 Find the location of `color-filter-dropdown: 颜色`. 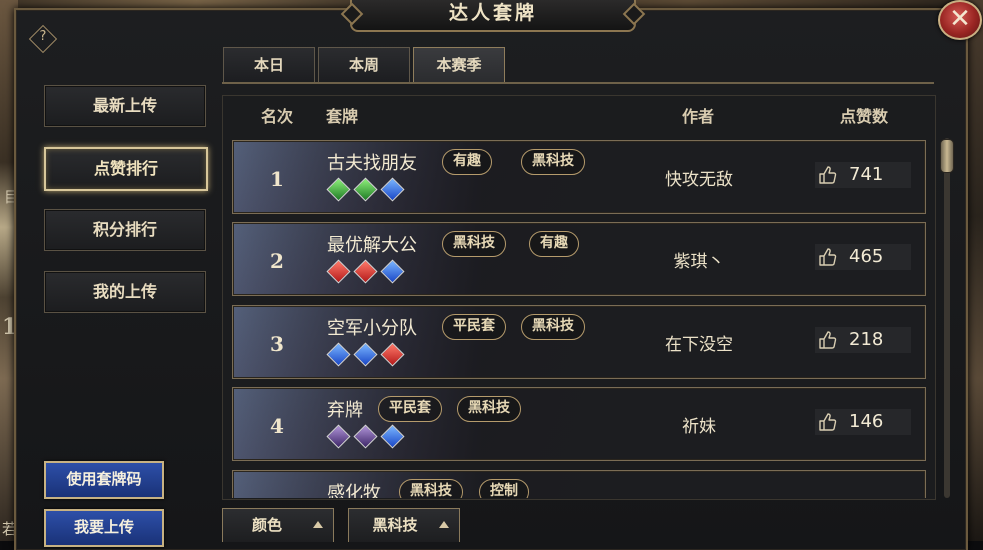

color-filter-dropdown: 颜色 is located at coordinates (278, 525).